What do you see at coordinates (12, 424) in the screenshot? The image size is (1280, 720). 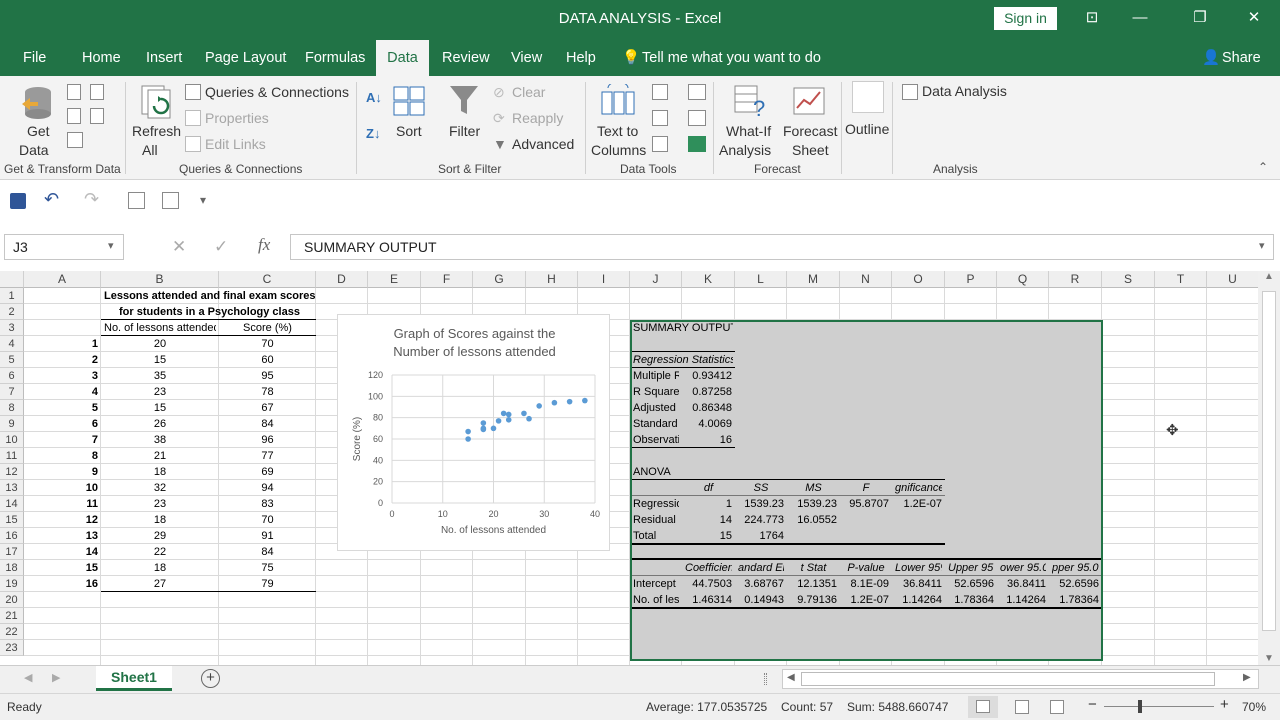 I see `row-header: 9` at bounding box center [12, 424].